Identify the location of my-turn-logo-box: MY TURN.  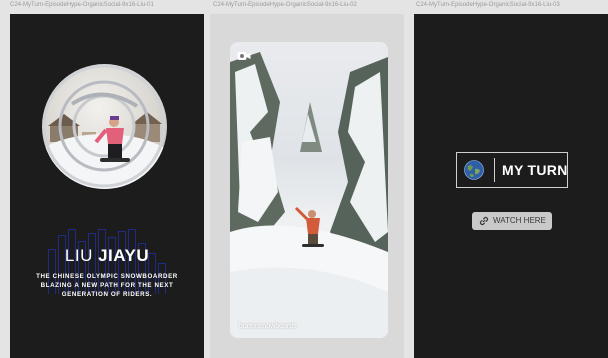
(512, 170).